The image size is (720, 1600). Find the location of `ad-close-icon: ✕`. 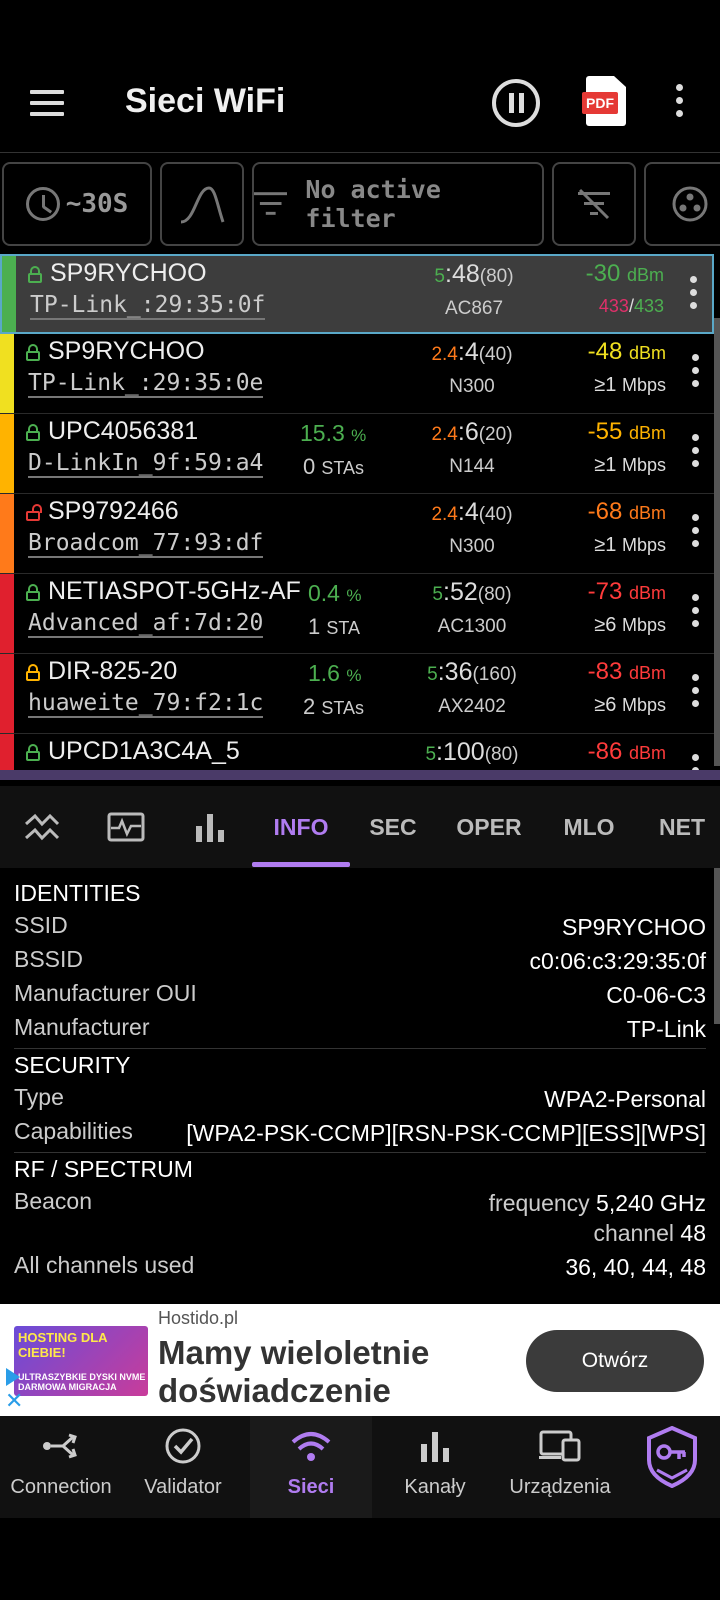

ad-close-icon: ✕ is located at coordinates (14, 1401).